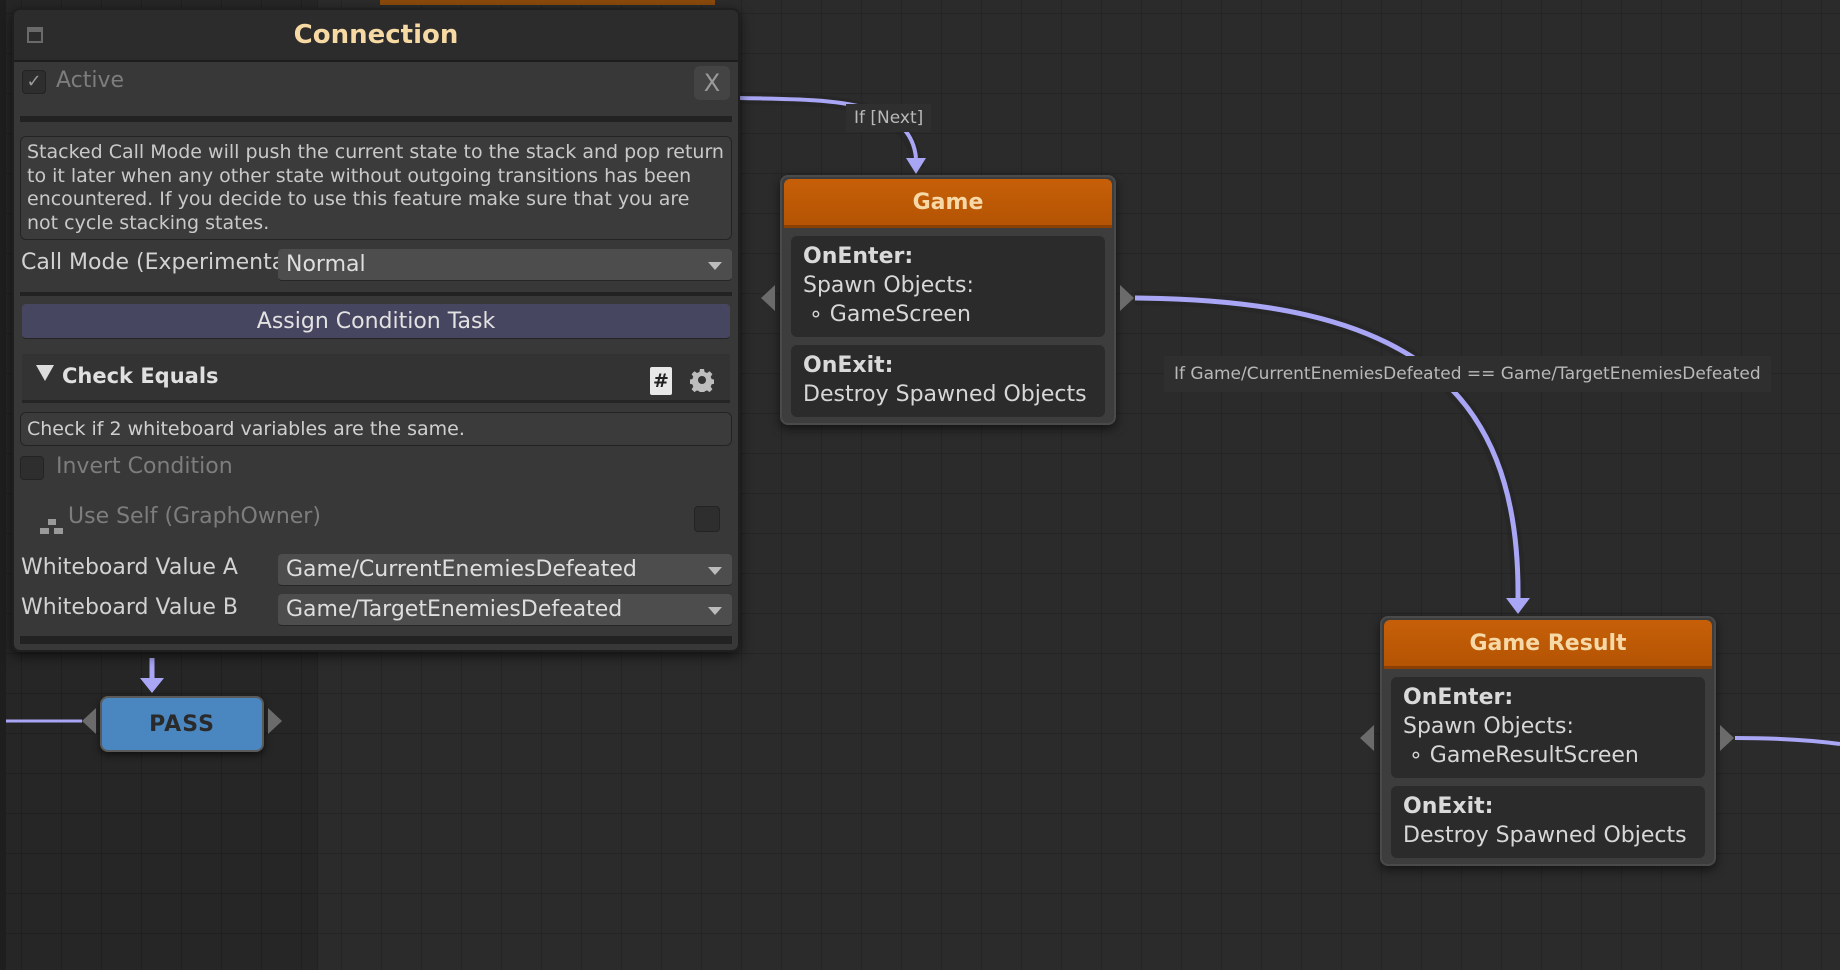  I want to click on on-enter-section: OnEnter: Spawn Objects: ∘ GameScreen, so click(948, 286).